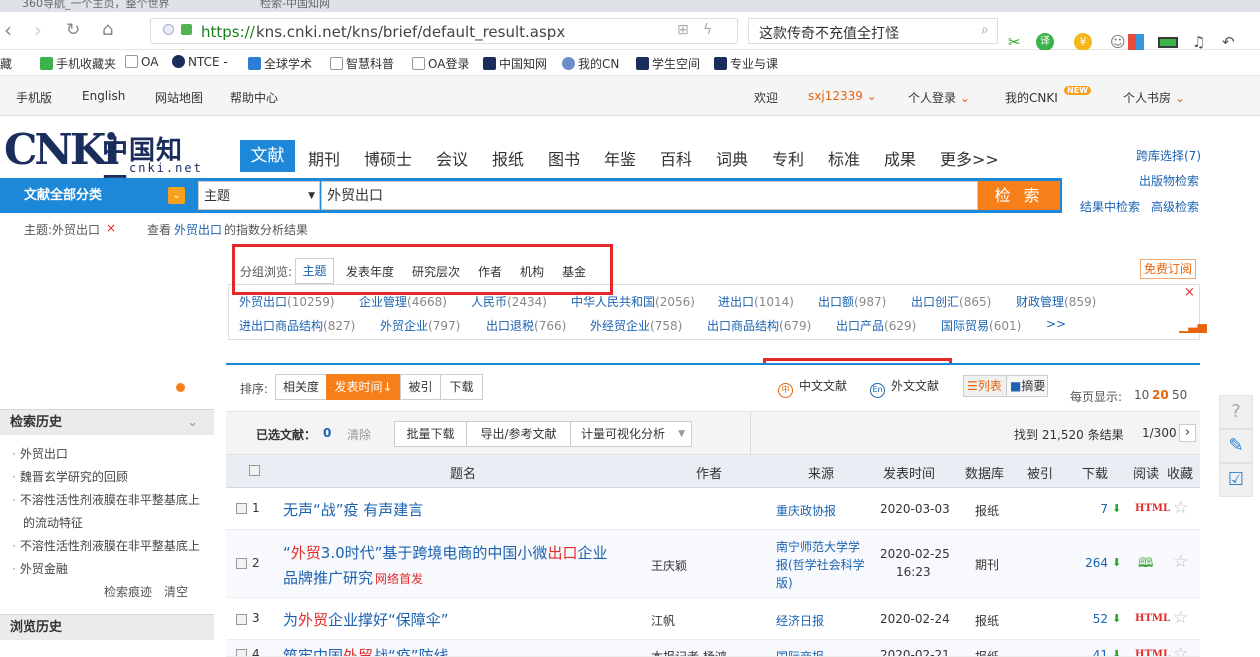  I want to click on sort-date-button: 发表时间↓, so click(363, 387).